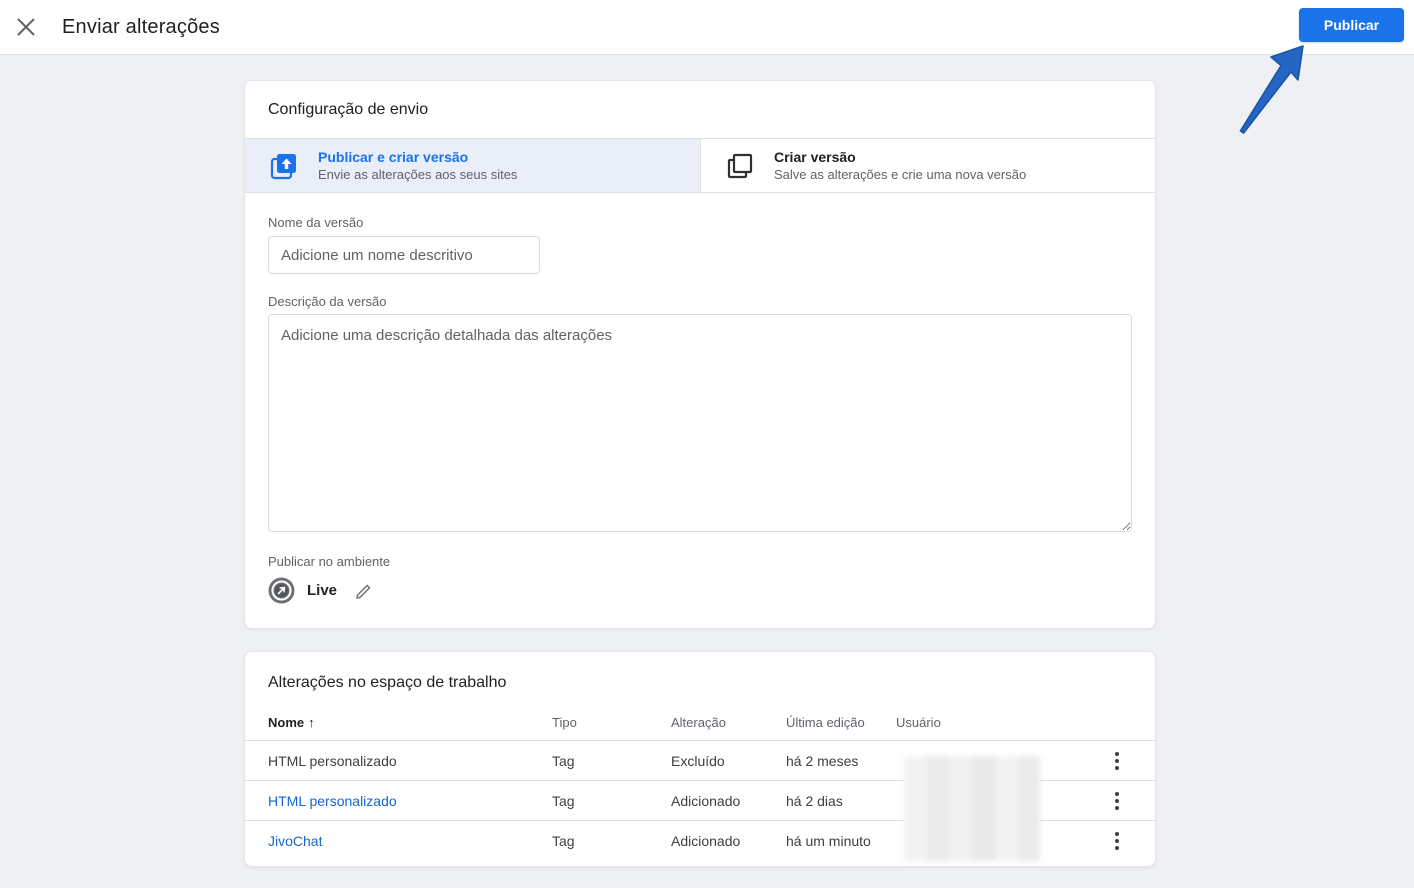  What do you see at coordinates (316, 222) in the screenshot?
I see `version-name-label: Nome da versão` at bounding box center [316, 222].